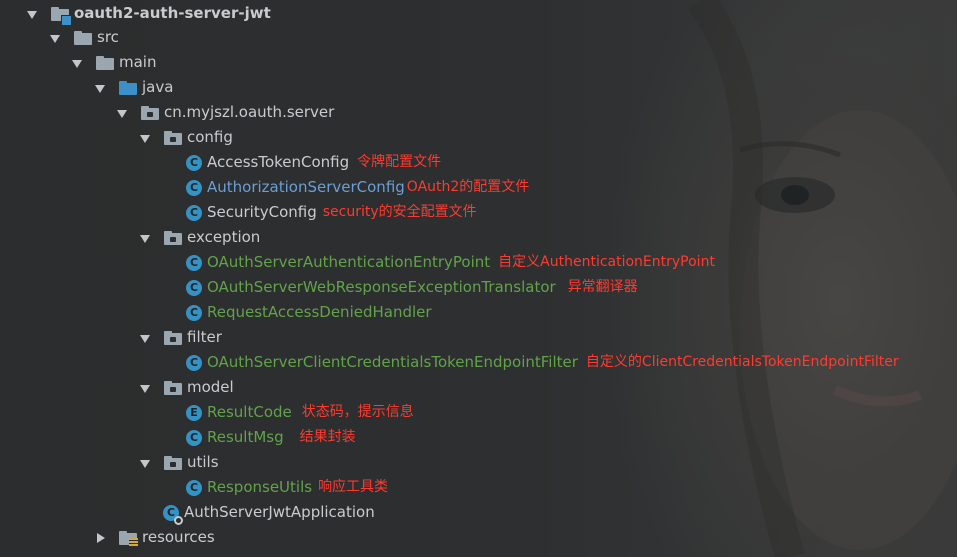  I want to click on tree-node-src: src, so click(84, 37).